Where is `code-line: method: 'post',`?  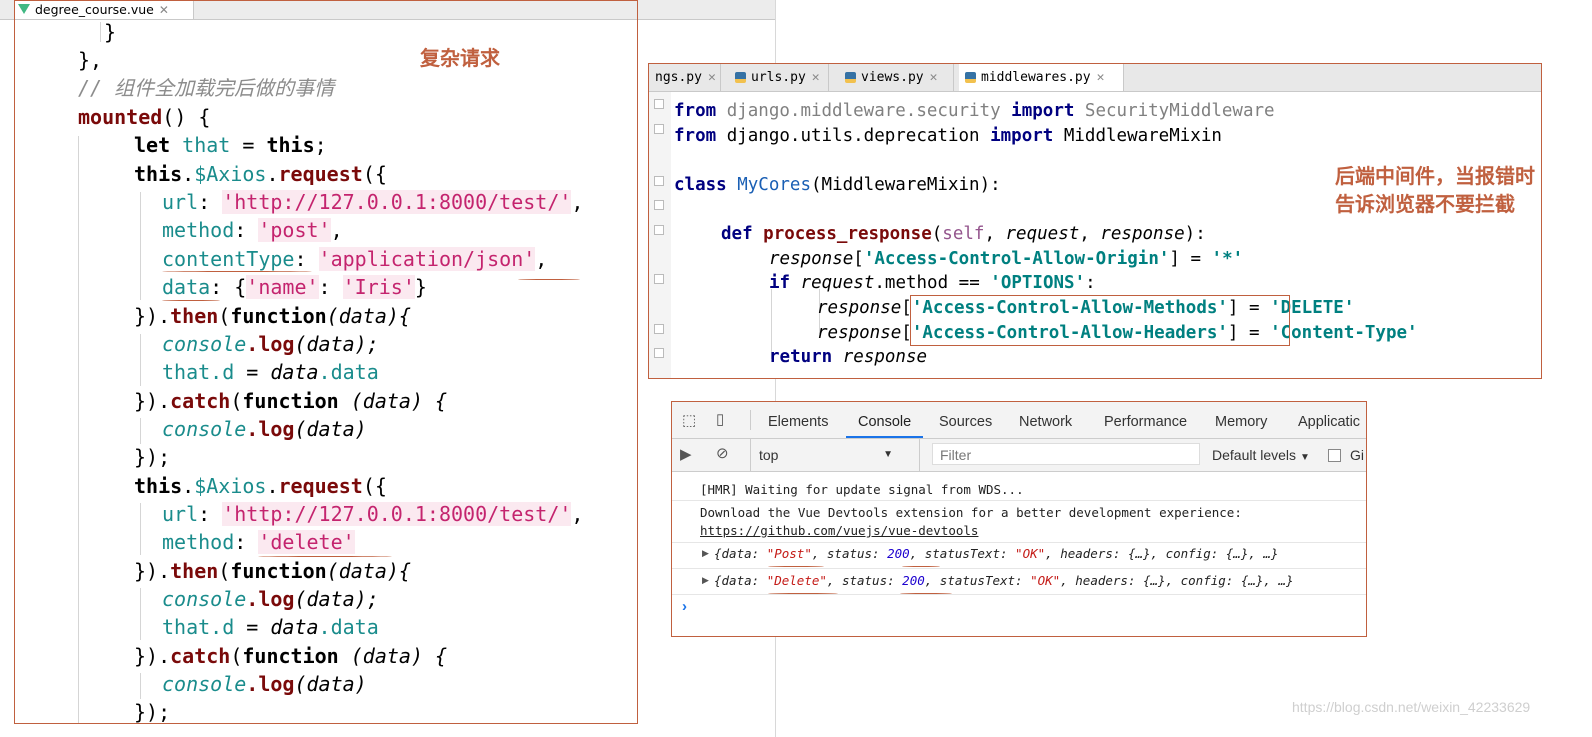 code-line: method: 'post', is located at coordinates (252, 230).